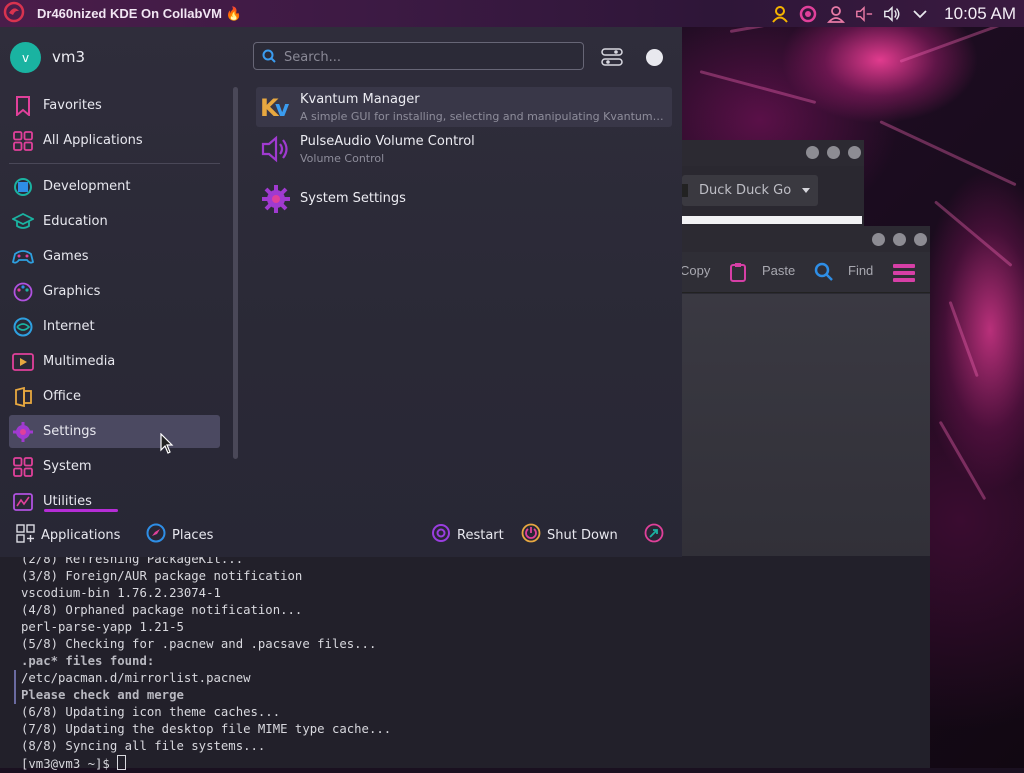  What do you see at coordinates (904, 275) in the screenshot?
I see `hamburger-menu-icon` at bounding box center [904, 275].